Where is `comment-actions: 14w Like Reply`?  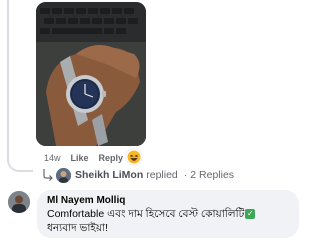
comment-actions: 14w Like Reply is located at coordinates (88, 158).